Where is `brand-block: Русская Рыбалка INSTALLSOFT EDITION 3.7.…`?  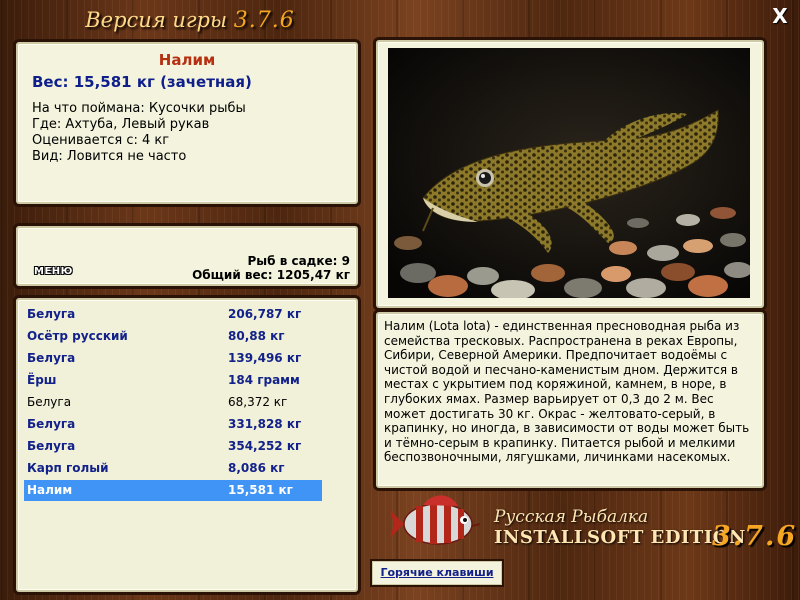
brand-block: Русская Рыбалка INSTALLSOFT EDITION 3.7.… is located at coordinates (640, 535).